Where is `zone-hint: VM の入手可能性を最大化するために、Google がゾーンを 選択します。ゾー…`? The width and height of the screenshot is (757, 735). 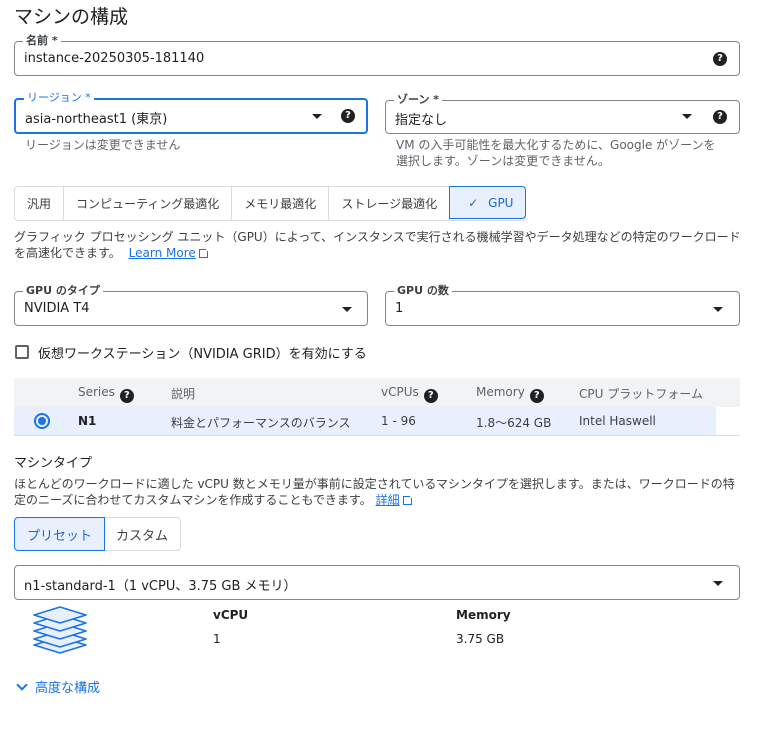
zone-hint: VM の入手可能性を最大化するために、Google がゾーンを 選択します。ゾー… is located at coordinates (556, 153).